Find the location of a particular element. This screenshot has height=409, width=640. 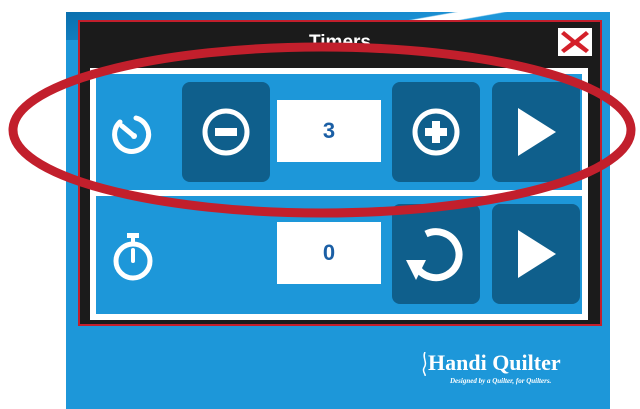

stopwatch-start-button is located at coordinates (536, 254).